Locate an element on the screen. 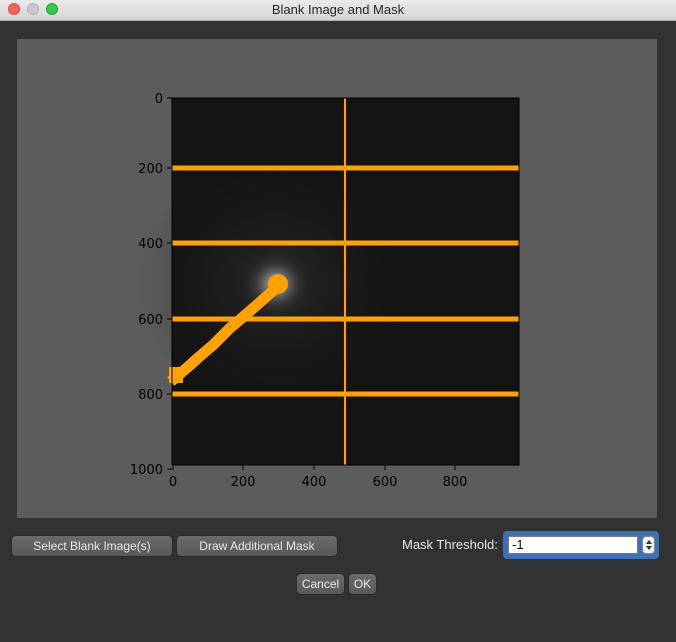 The image size is (676, 642). cancel-button: Cancel is located at coordinates (320, 584).